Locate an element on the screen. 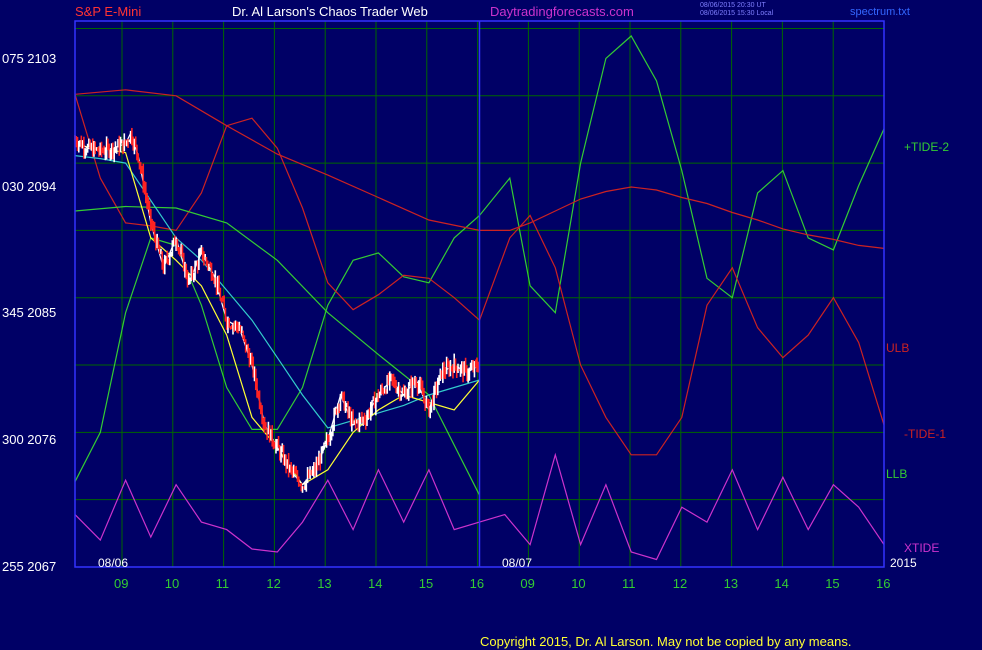 The height and width of the screenshot is (650, 982). x-tick-9: 10 is located at coordinates (578, 583).